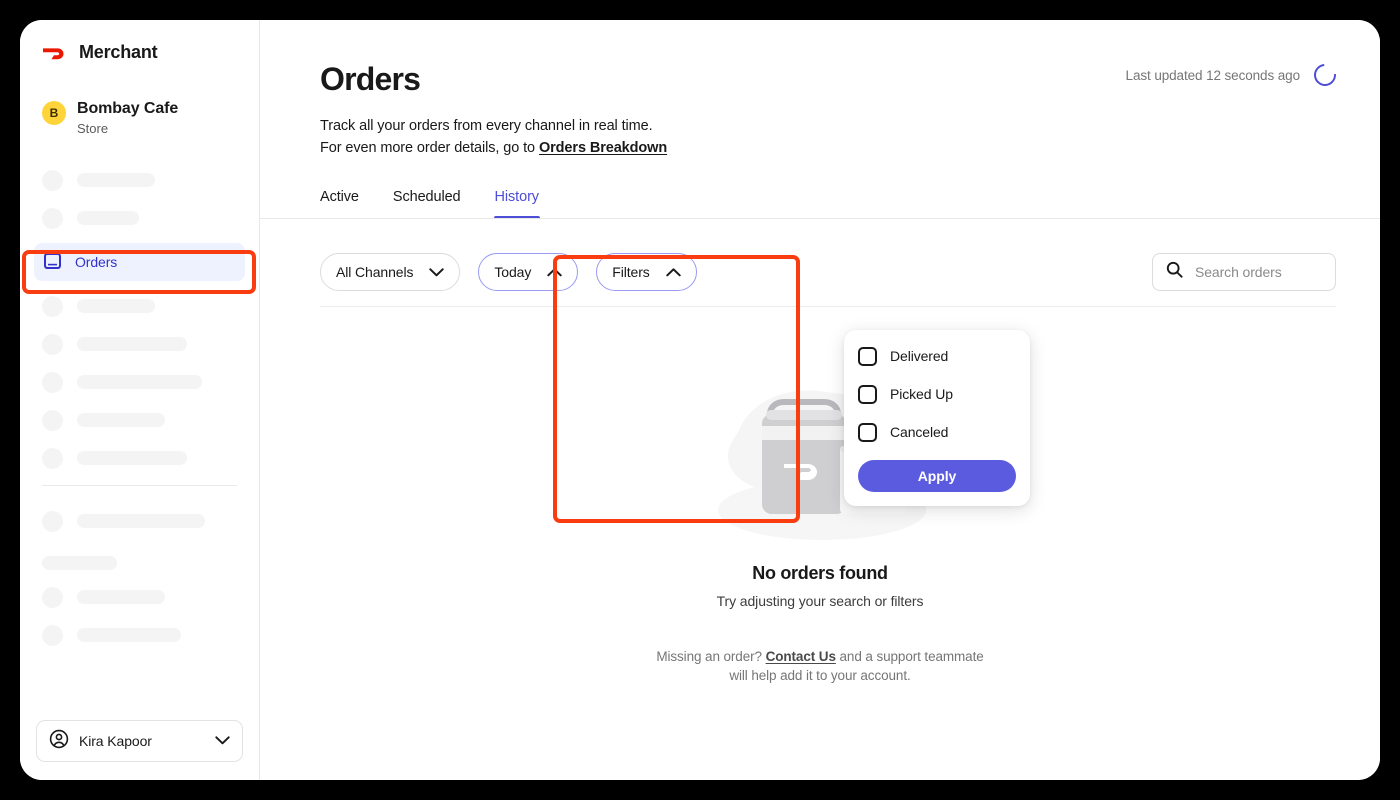 The image size is (1400, 800). Describe the element at coordinates (54, 113) in the screenshot. I see `store-avatar: B` at that location.